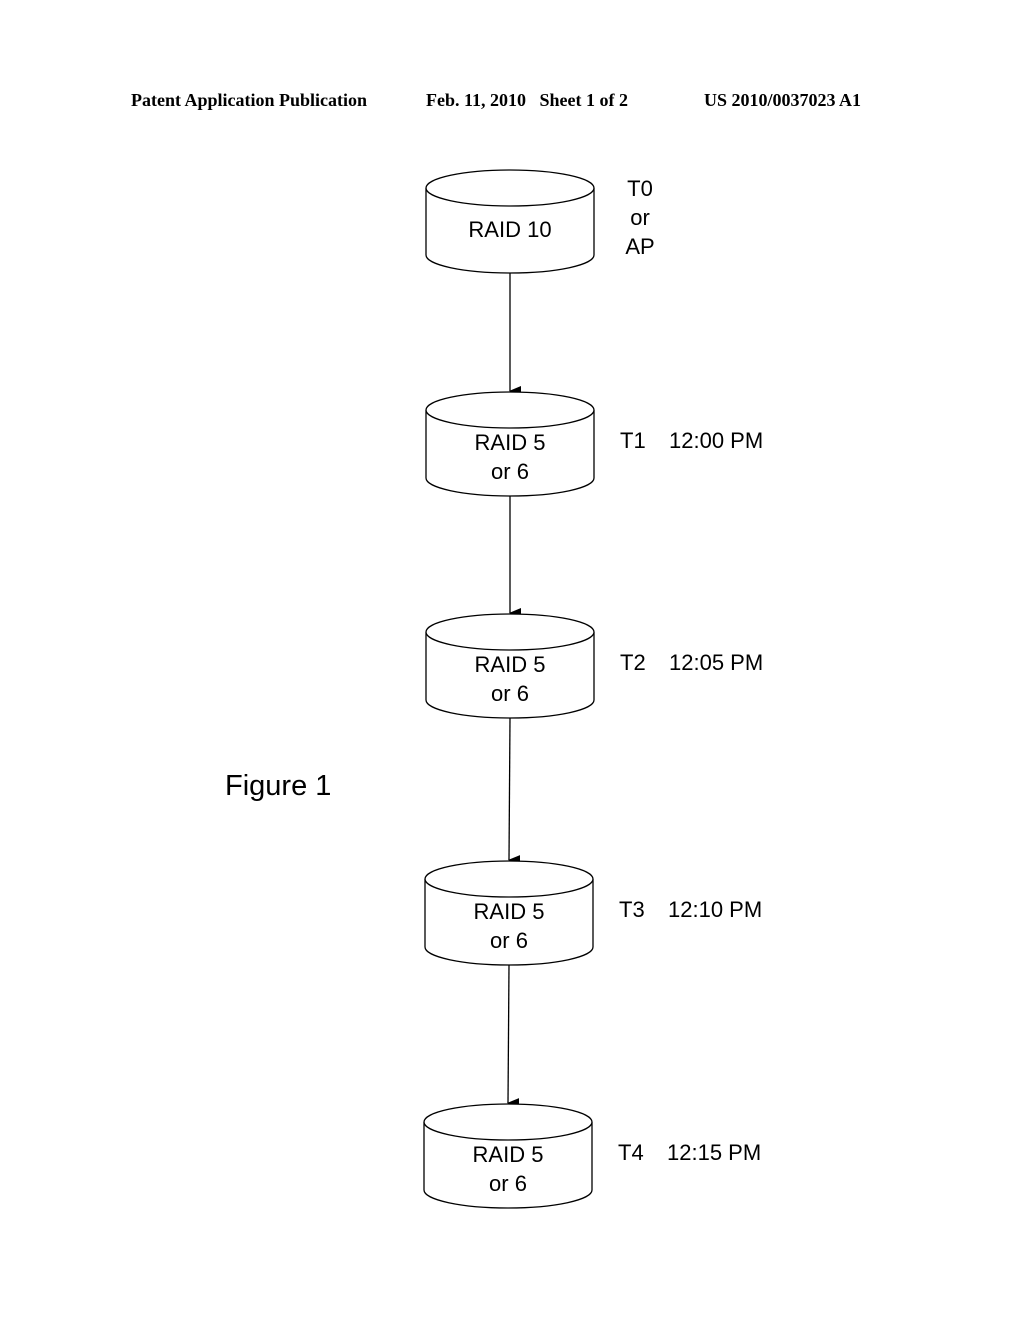 This screenshot has width=1024, height=1320. Describe the element at coordinates (593, 913) in the screenshot. I see `storage-node: RAID 5 or 6 T3 12:10 PM` at that location.